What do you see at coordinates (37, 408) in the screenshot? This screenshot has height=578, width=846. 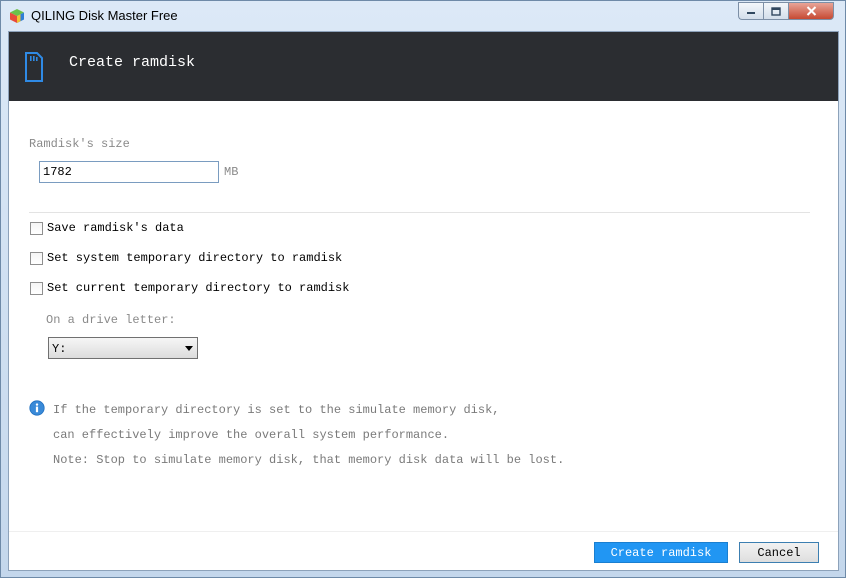 I see `info-icon` at bounding box center [37, 408].